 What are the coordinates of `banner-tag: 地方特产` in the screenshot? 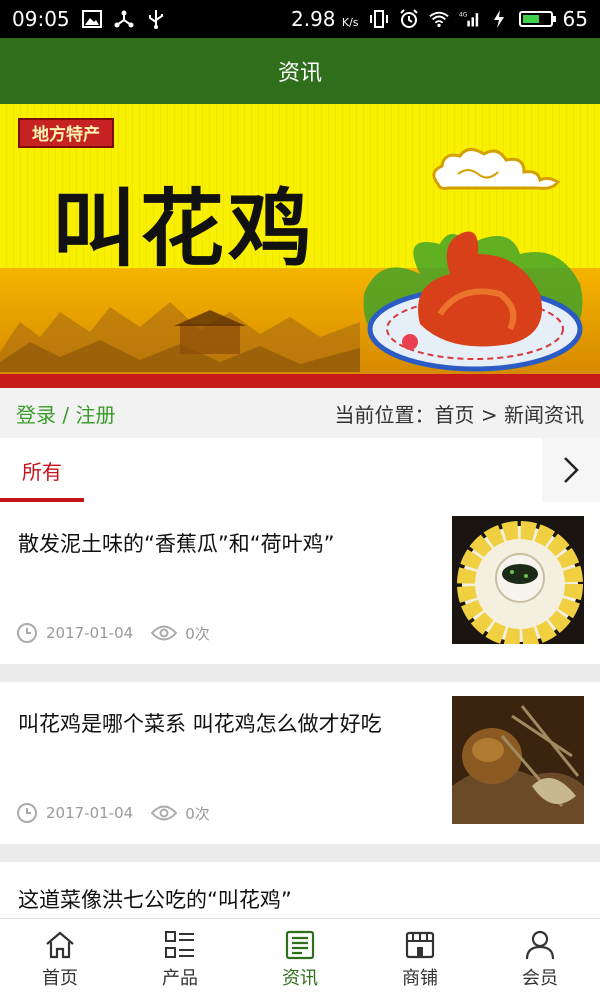 It's located at (66, 133).